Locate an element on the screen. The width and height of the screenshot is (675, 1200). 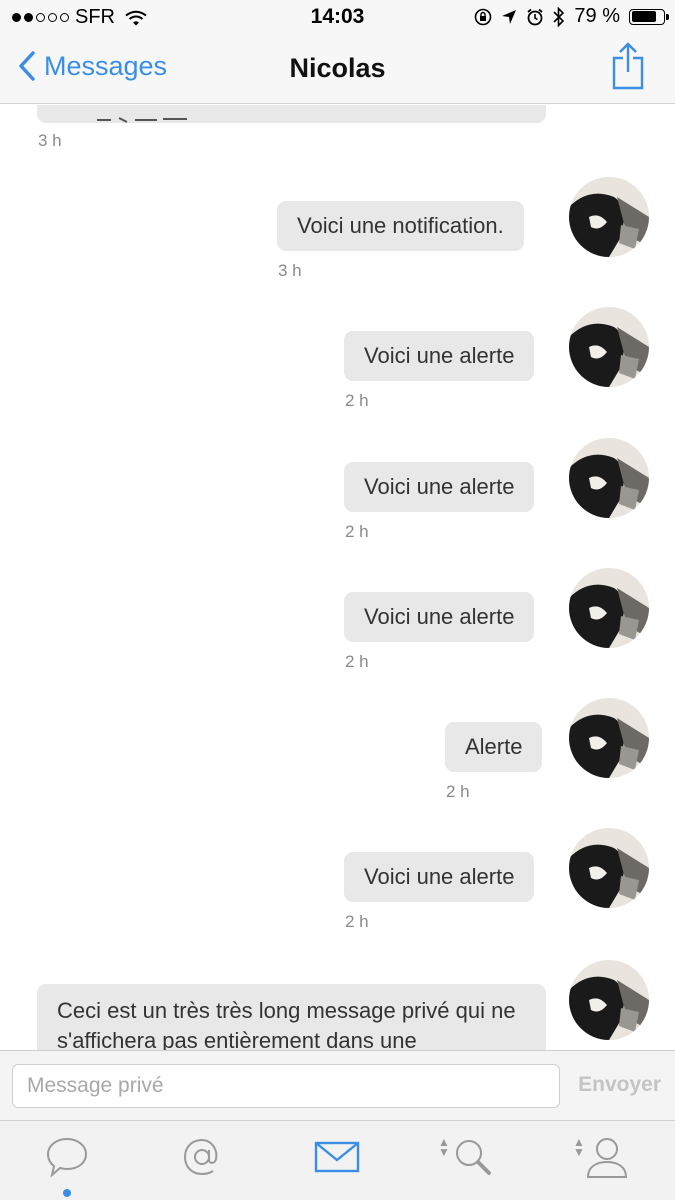
battery-icon is located at coordinates (649, 16).